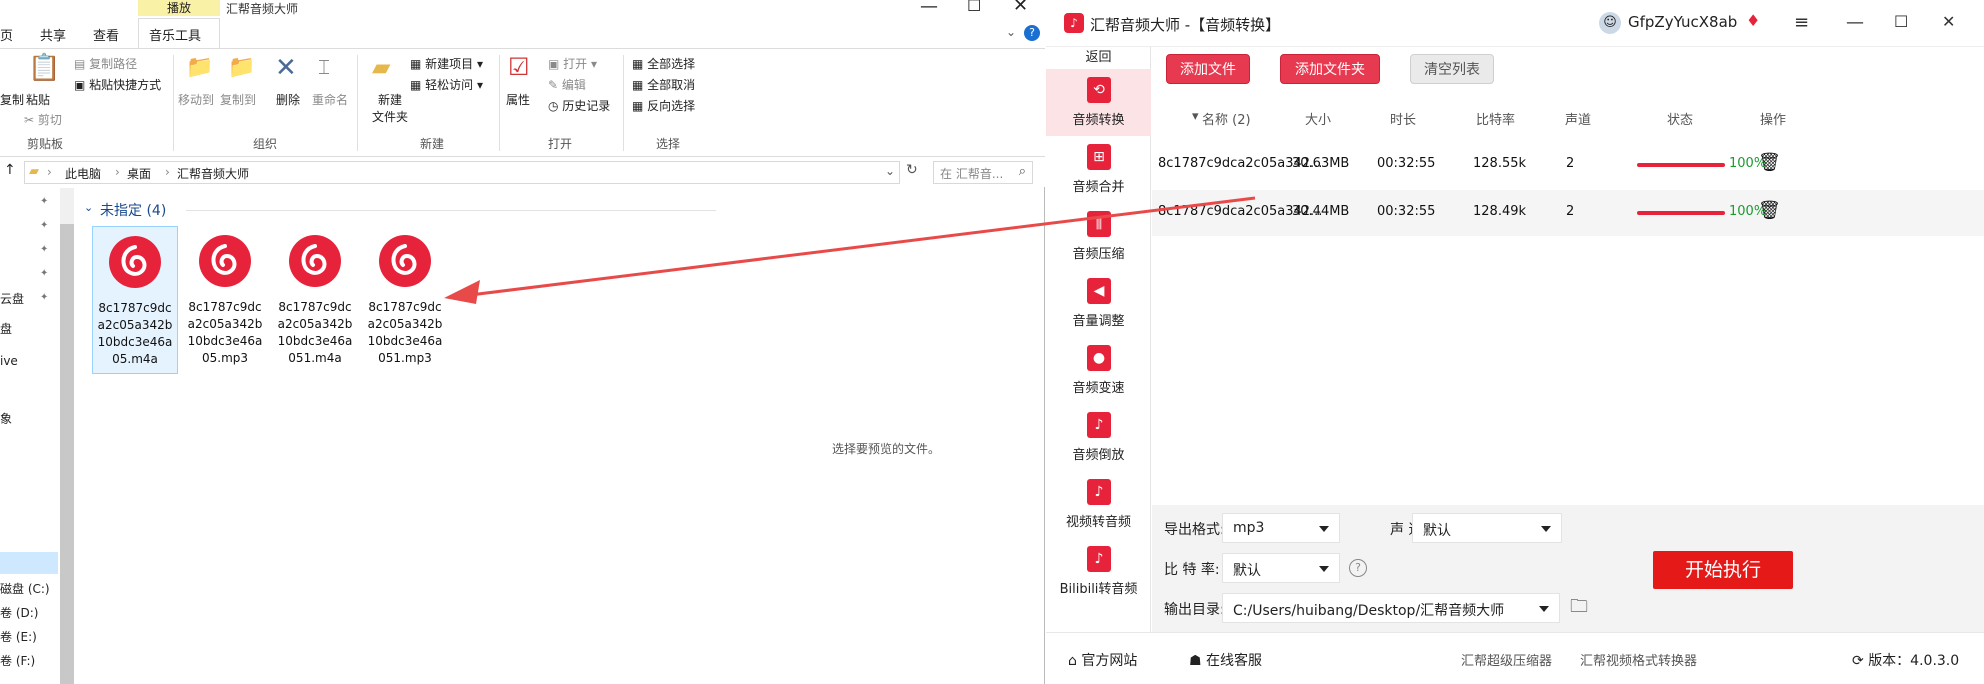  Describe the element at coordinates (850, 250) in the screenshot. I see `annotation-arrow` at that location.